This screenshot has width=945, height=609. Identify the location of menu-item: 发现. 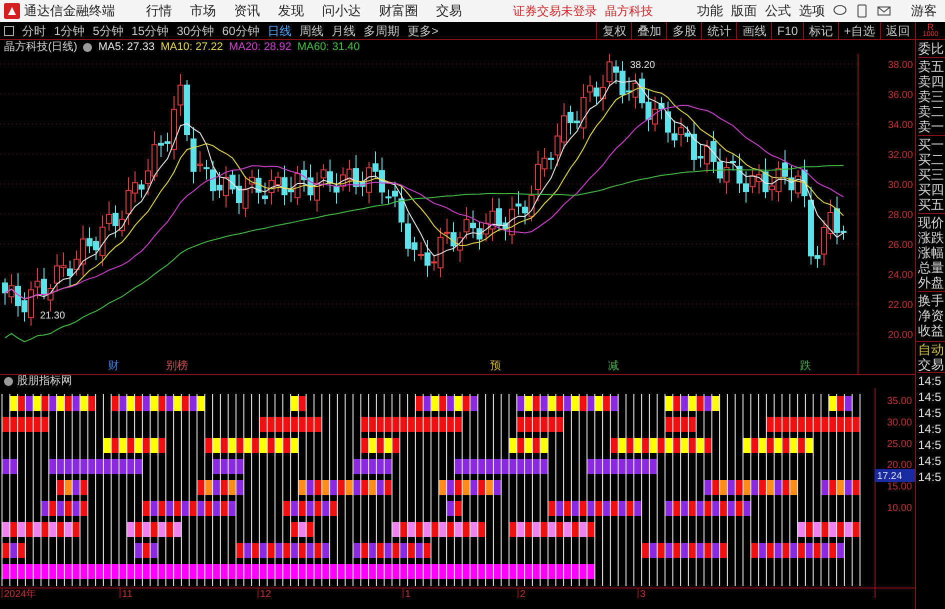
(291, 11).